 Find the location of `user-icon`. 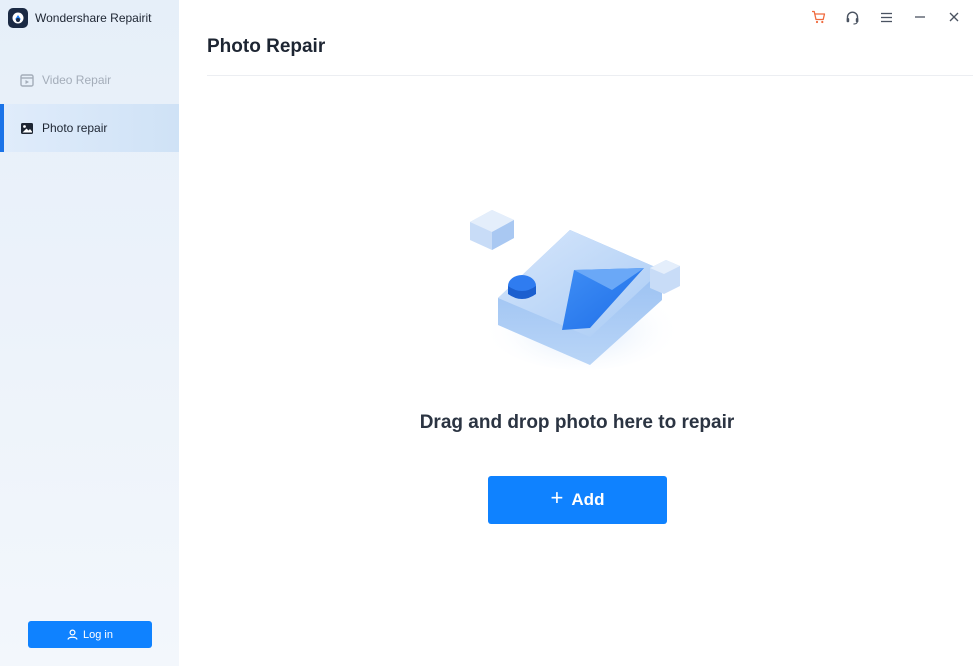

user-icon is located at coordinates (72, 634).